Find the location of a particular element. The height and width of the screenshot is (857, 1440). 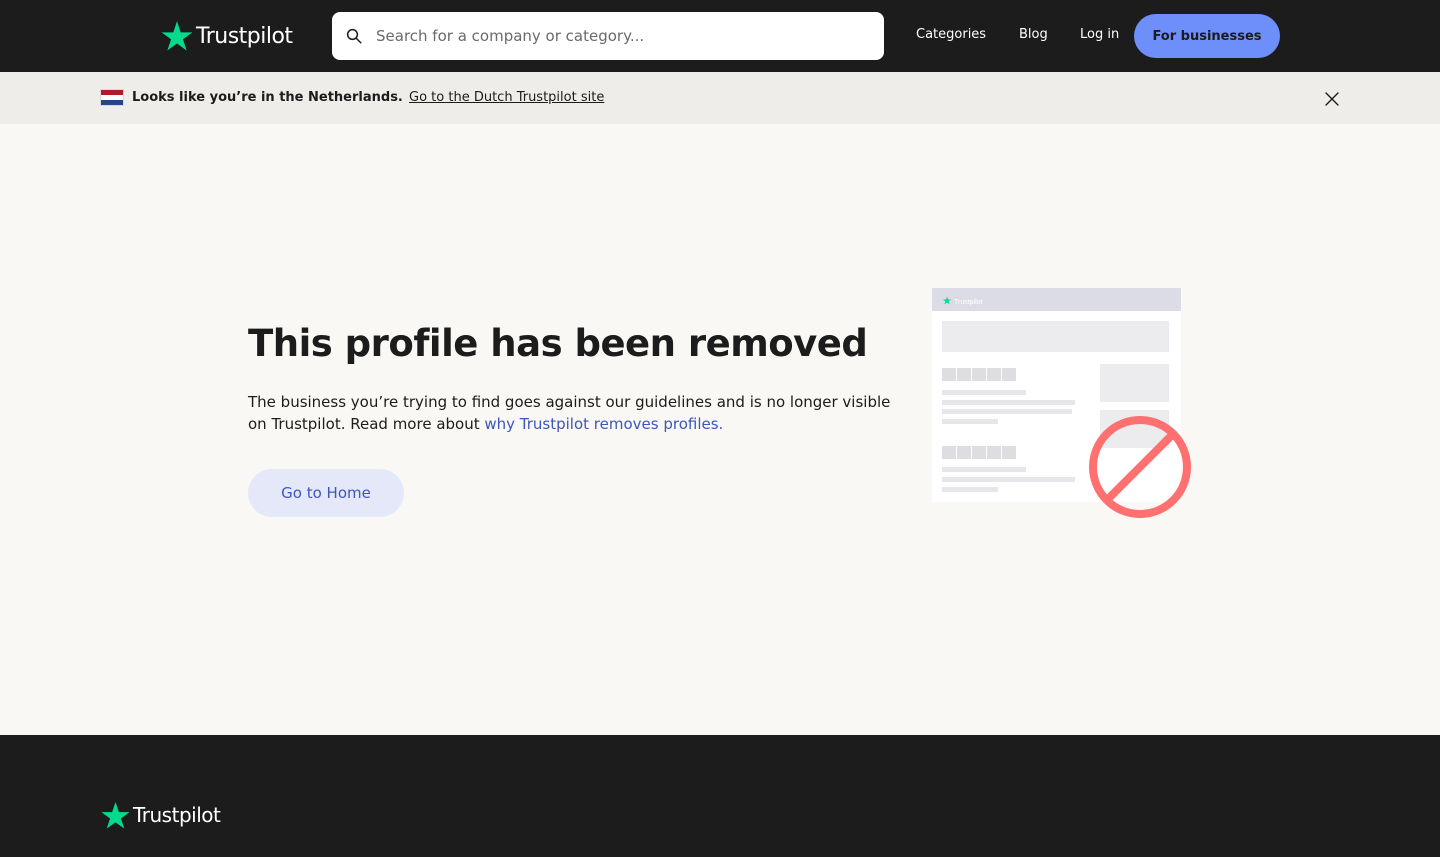

footer-trustpilot-logo: Trustpilot is located at coordinates (160, 815).